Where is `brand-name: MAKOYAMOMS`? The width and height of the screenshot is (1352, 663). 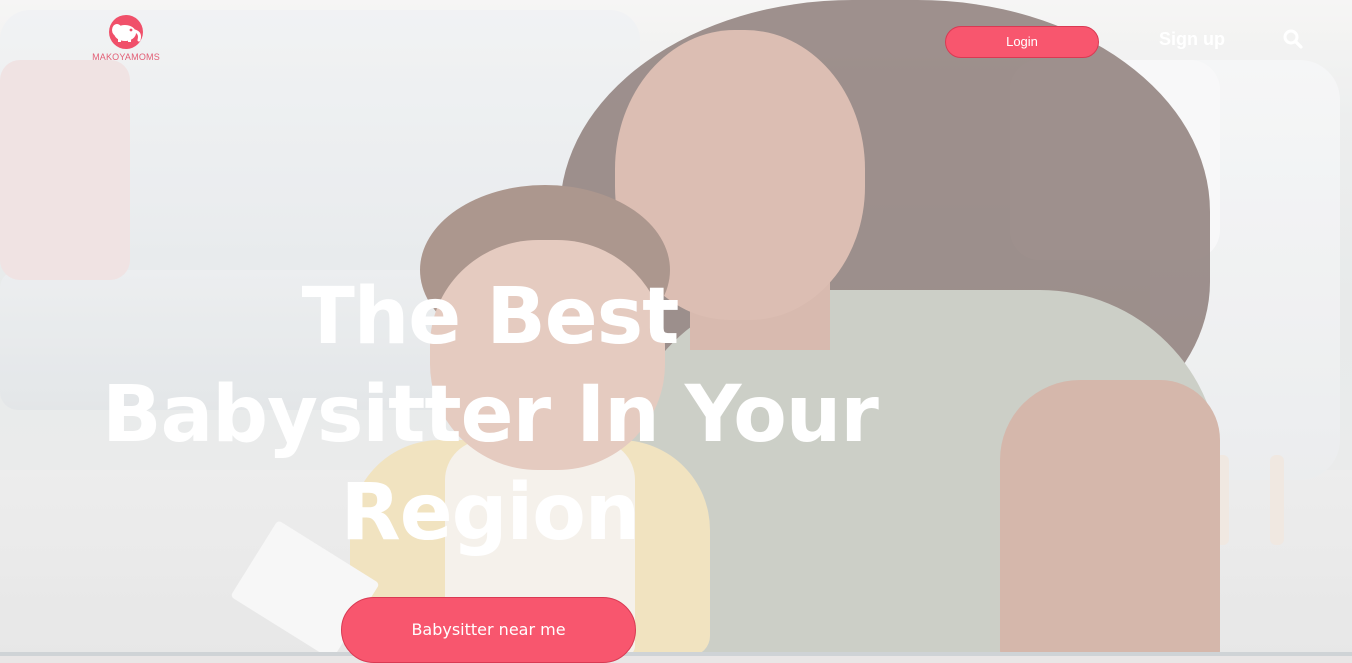
brand-name: MAKOYAMOMS is located at coordinates (126, 57).